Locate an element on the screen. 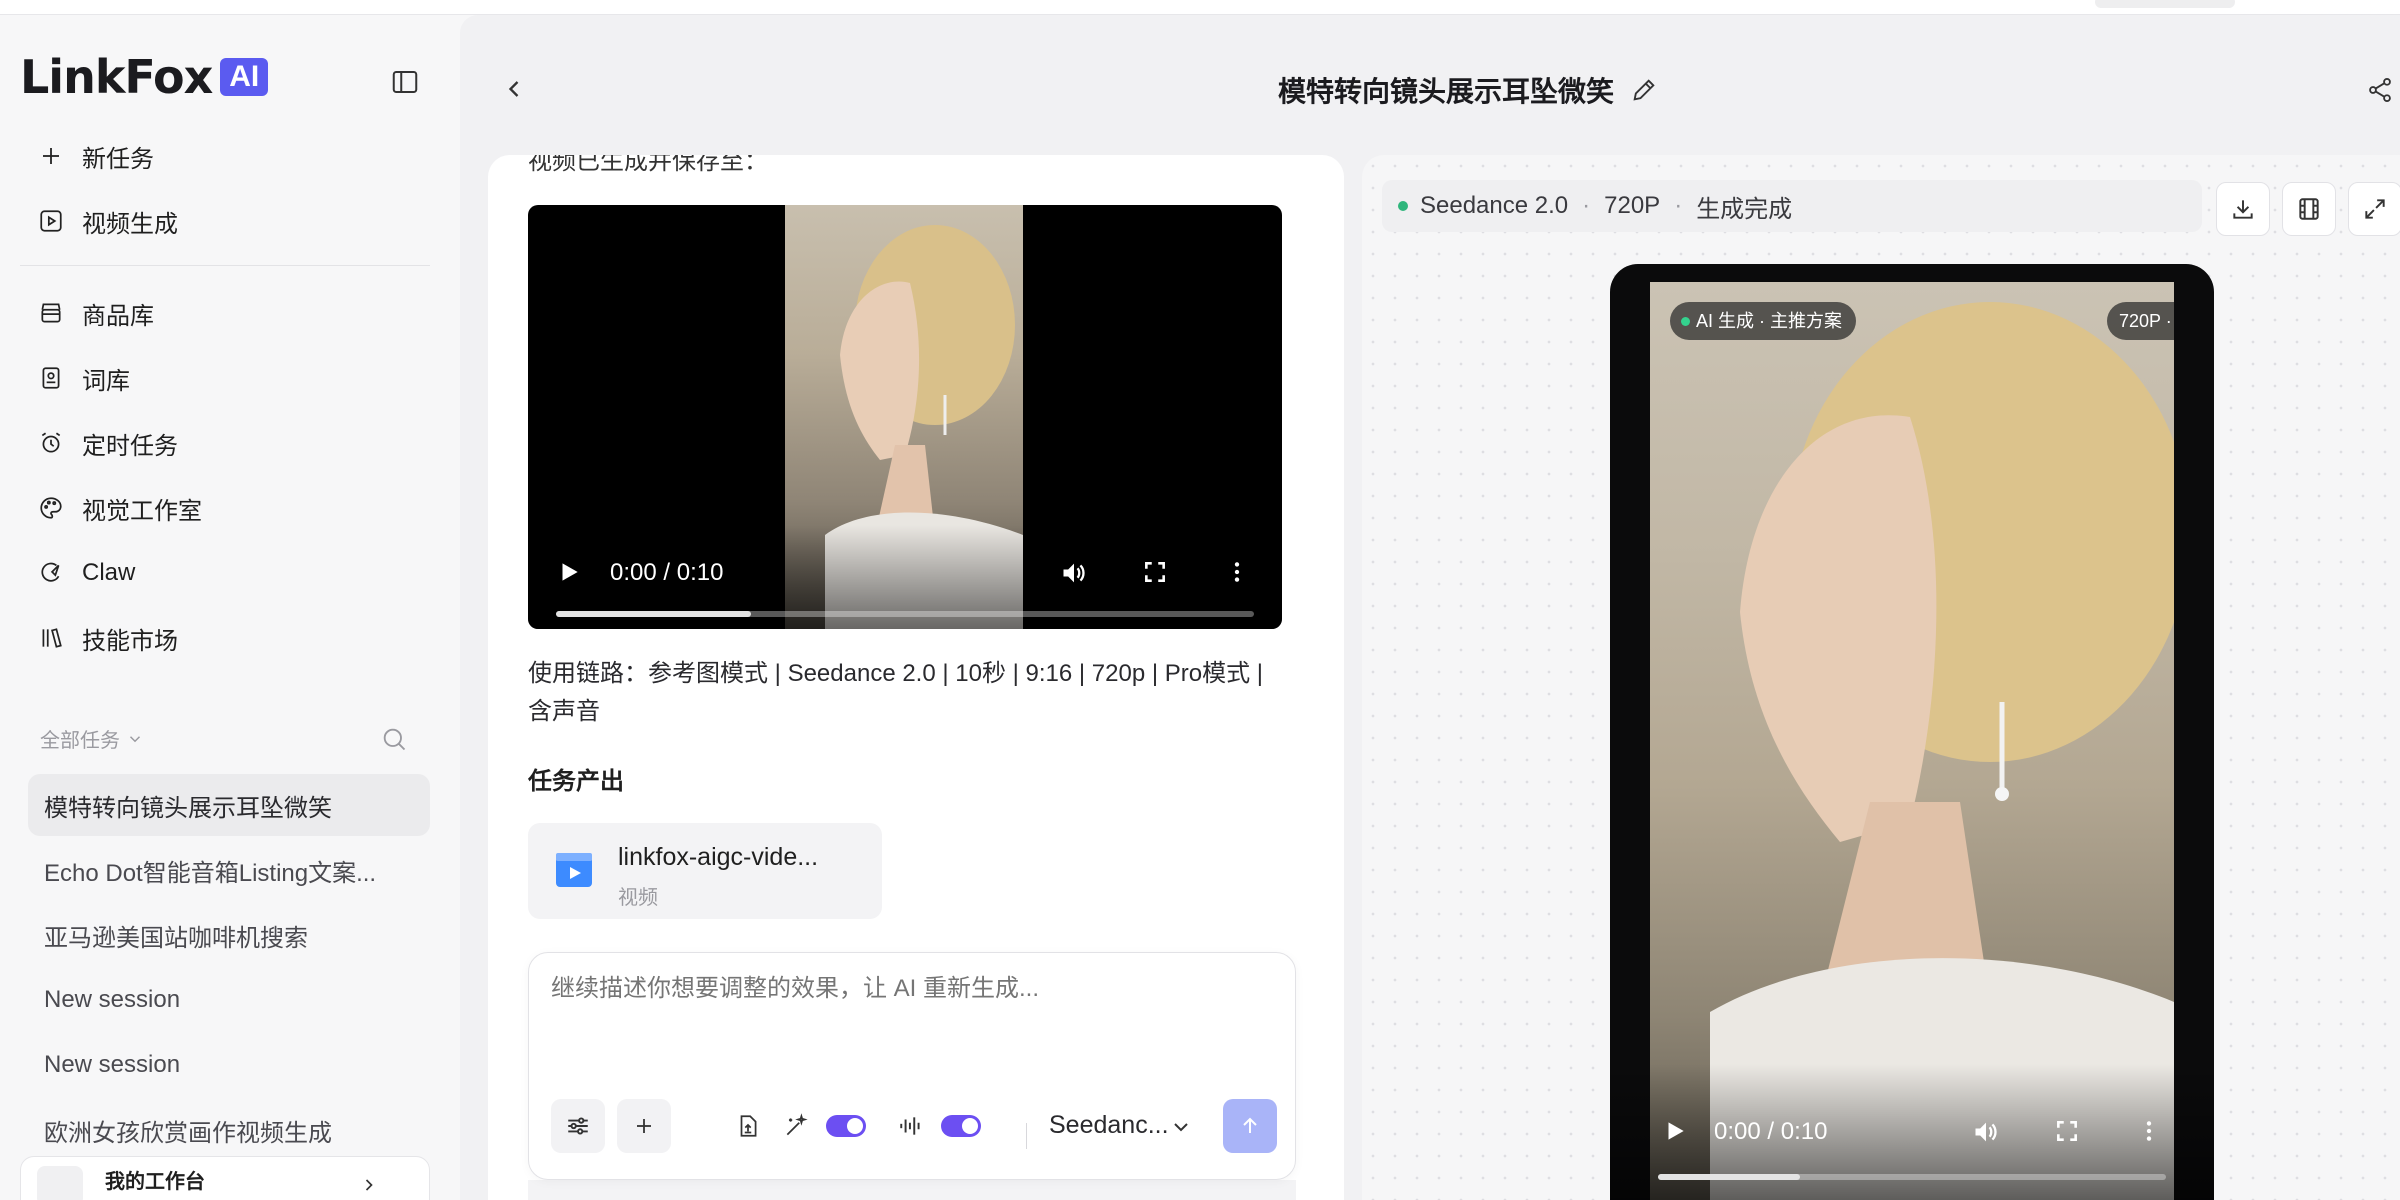 This screenshot has width=2400, height=1200. logo-text: LinkFox is located at coordinates (116, 77).